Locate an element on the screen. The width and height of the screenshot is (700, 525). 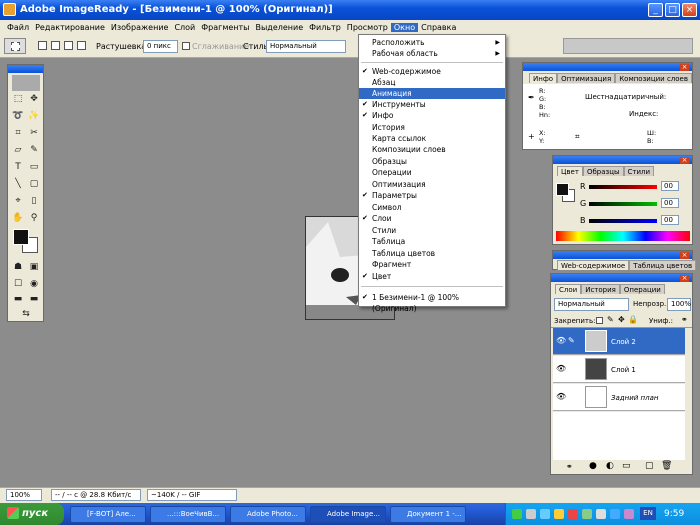
menu-window: Окно is located at coordinates (404, 27).